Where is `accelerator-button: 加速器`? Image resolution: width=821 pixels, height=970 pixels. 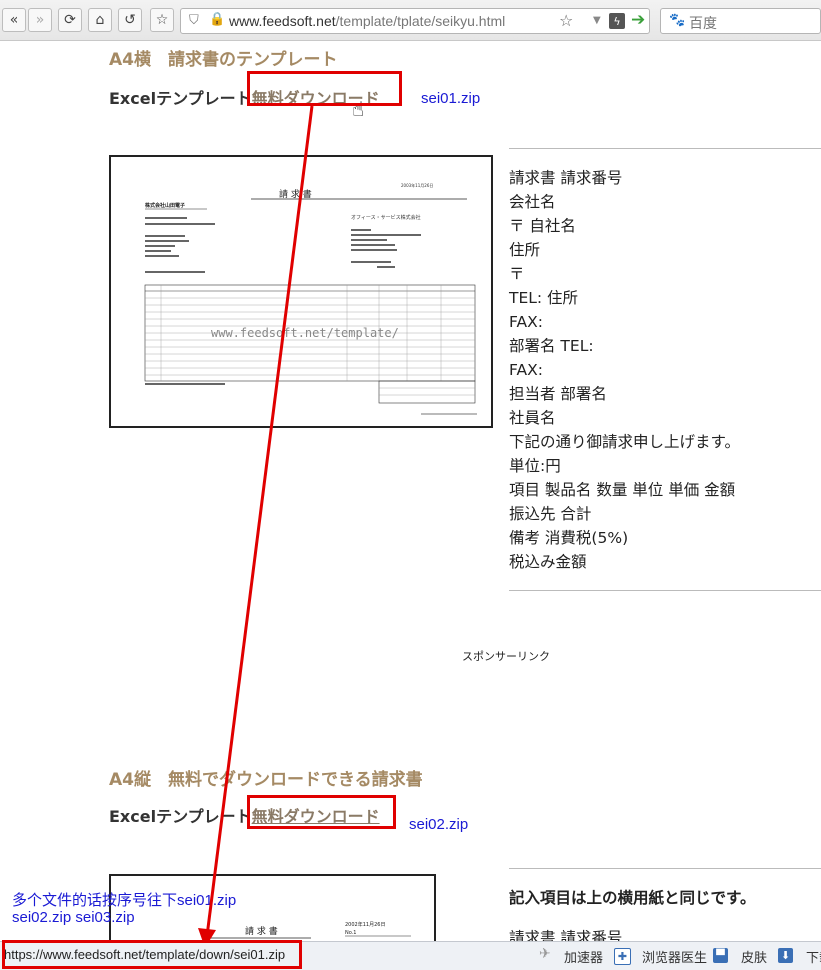
accelerator-button: 加速器 is located at coordinates (583, 956).